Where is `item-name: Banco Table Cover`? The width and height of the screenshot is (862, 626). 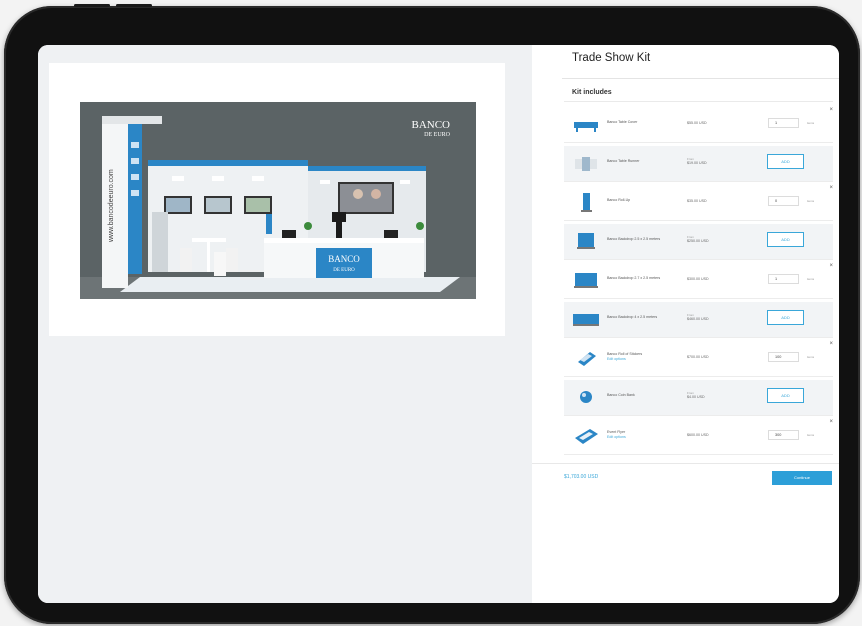 item-name: Banco Table Cover is located at coordinates (622, 122).